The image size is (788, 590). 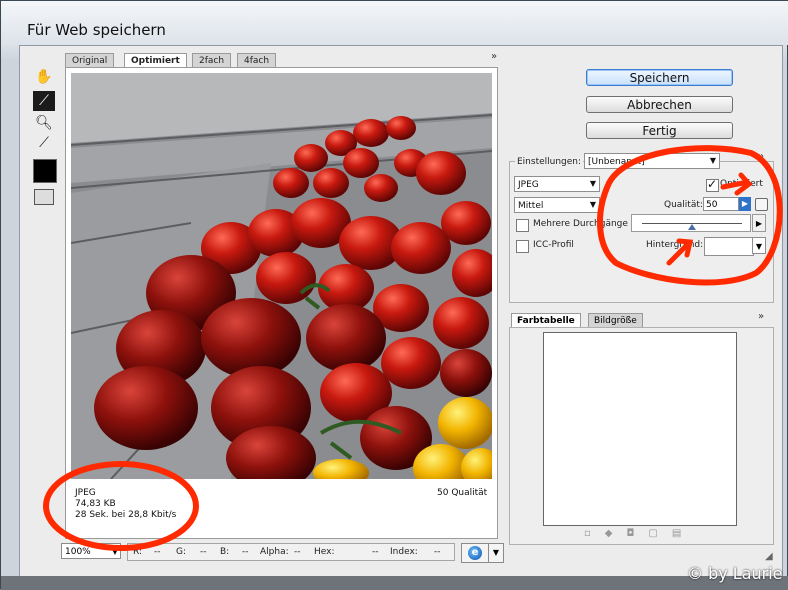 What do you see at coordinates (90, 60) in the screenshot?
I see `tab-original: Original` at bounding box center [90, 60].